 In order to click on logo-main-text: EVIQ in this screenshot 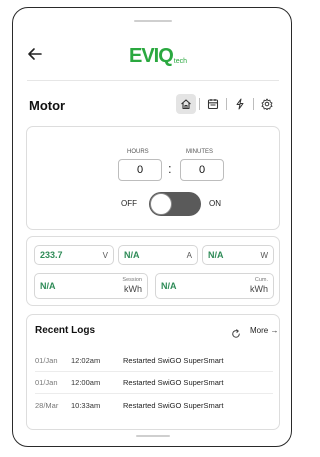, I will do `click(151, 56)`.